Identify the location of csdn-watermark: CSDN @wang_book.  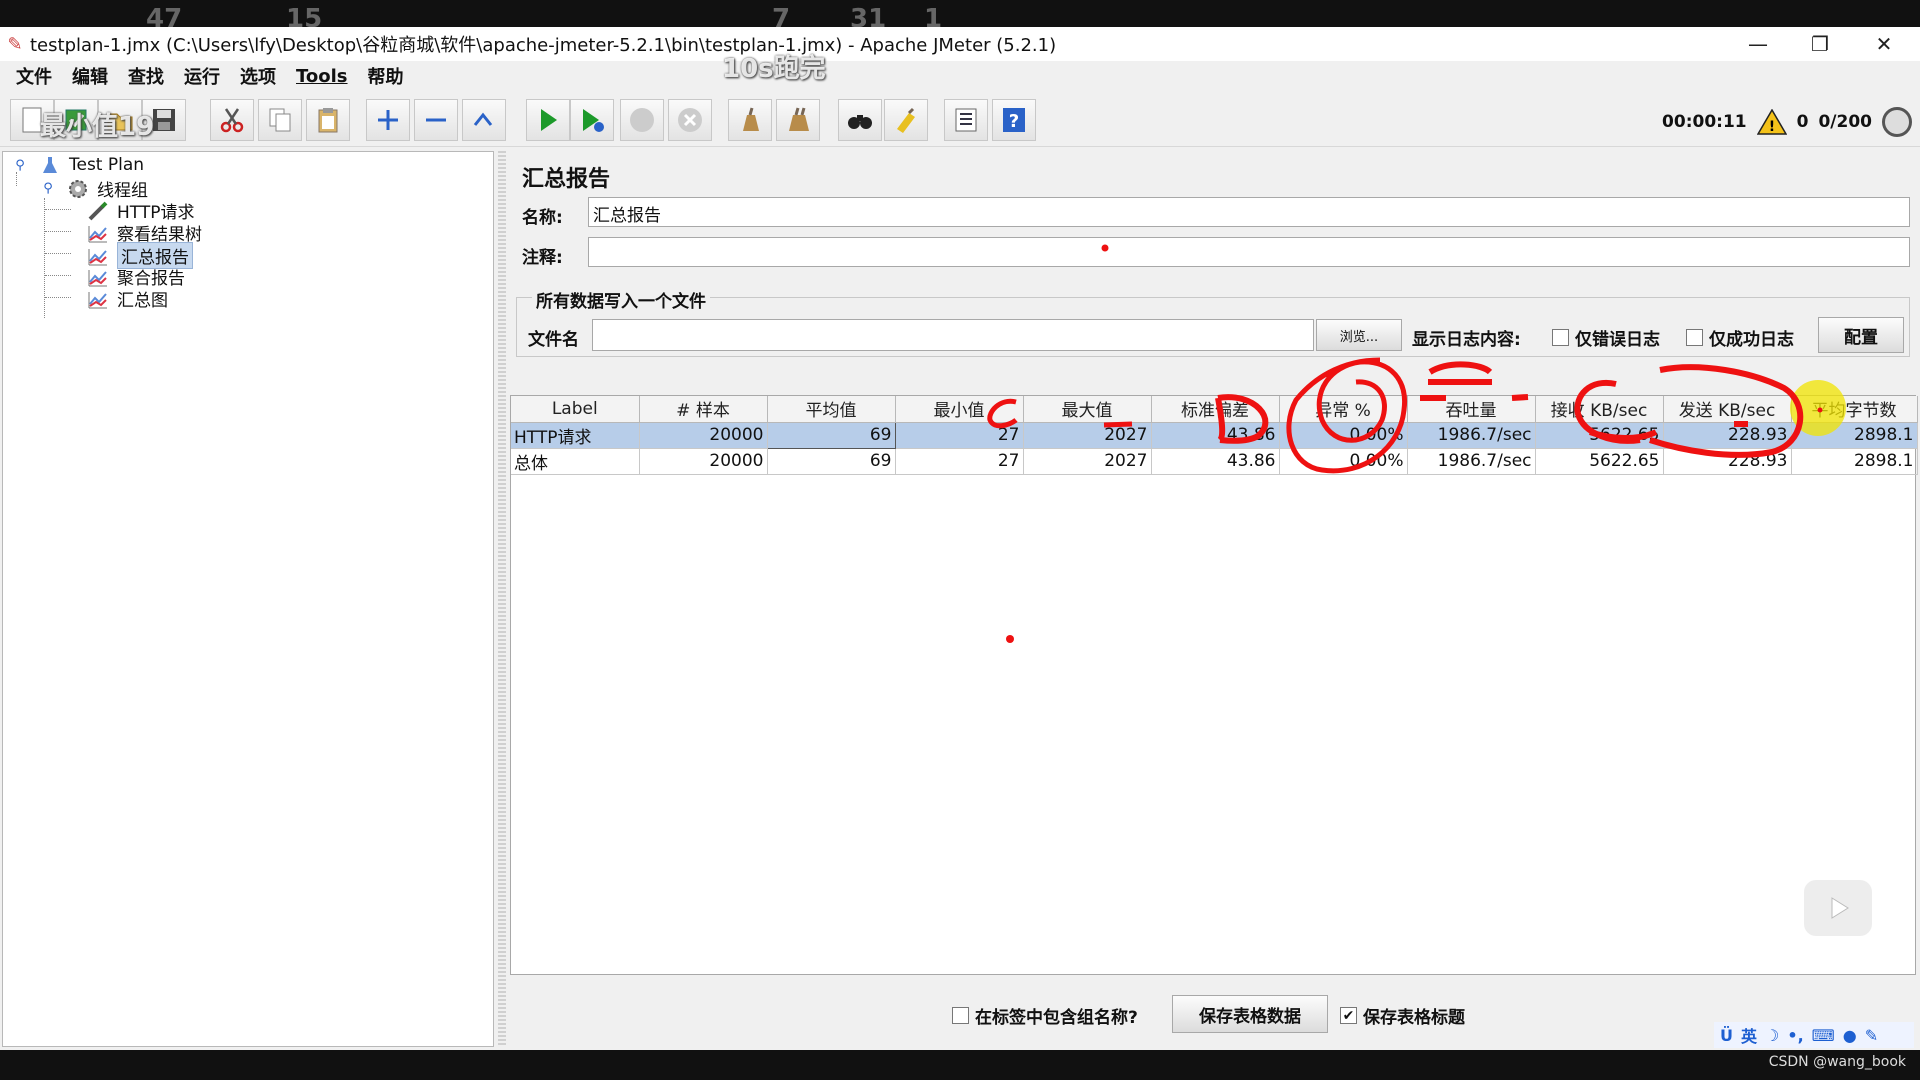
(1837, 1062).